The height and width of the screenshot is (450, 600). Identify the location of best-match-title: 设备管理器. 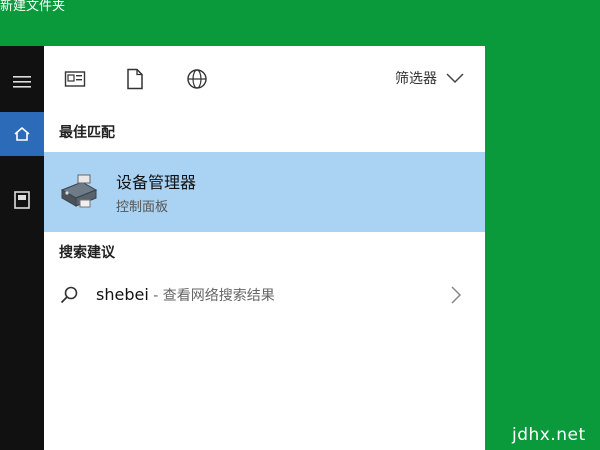
(156, 182).